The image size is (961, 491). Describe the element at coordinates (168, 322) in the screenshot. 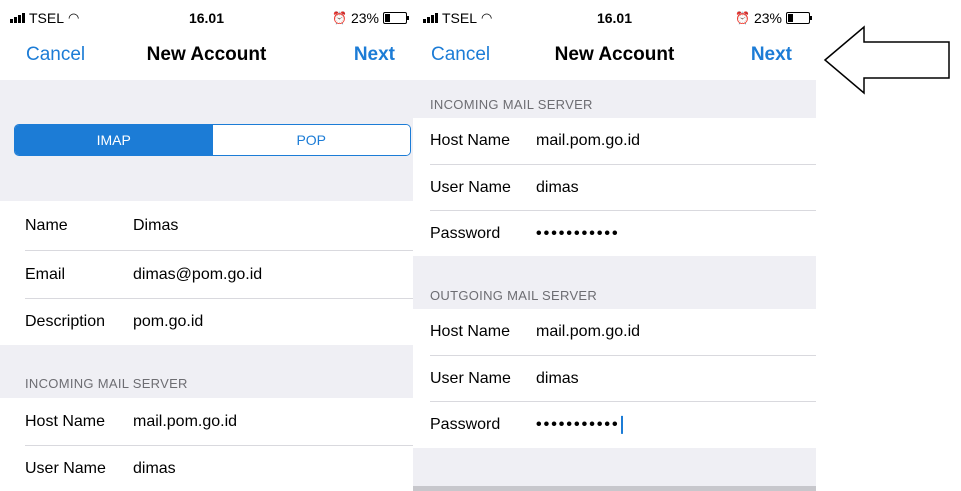

I see `description-value: pom.go.id` at that location.